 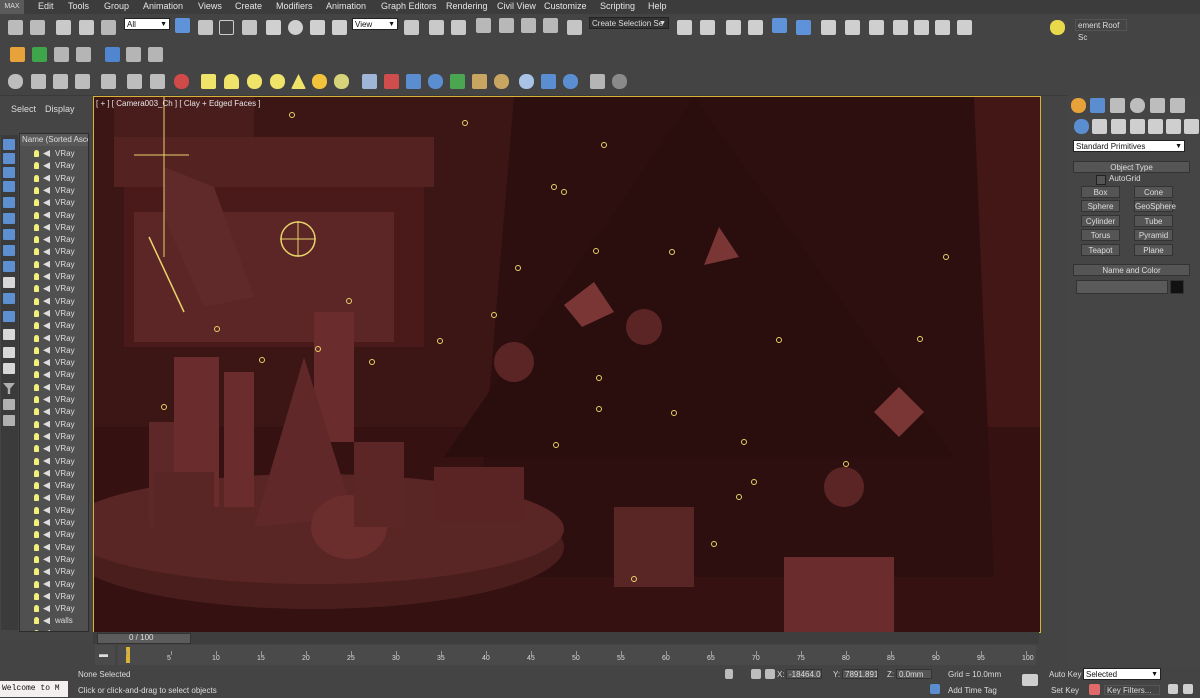 What do you see at coordinates (1131, 167) in the screenshot?
I see `object-type-rollout: Object Type` at bounding box center [1131, 167].